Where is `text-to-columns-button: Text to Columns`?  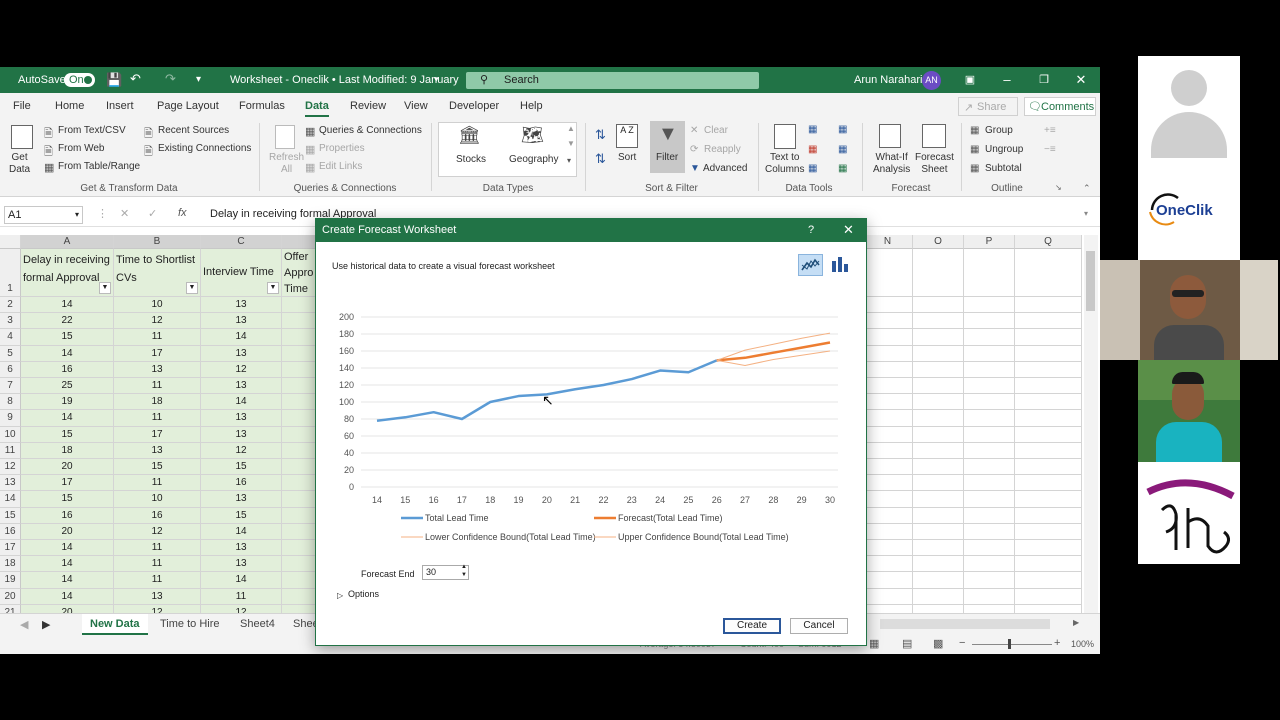
text-to-columns-button: Text to Columns is located at coordinates (784, 164).